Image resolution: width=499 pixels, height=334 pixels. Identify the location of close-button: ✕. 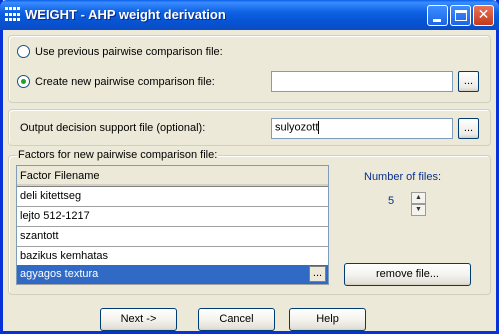
(483, 15).